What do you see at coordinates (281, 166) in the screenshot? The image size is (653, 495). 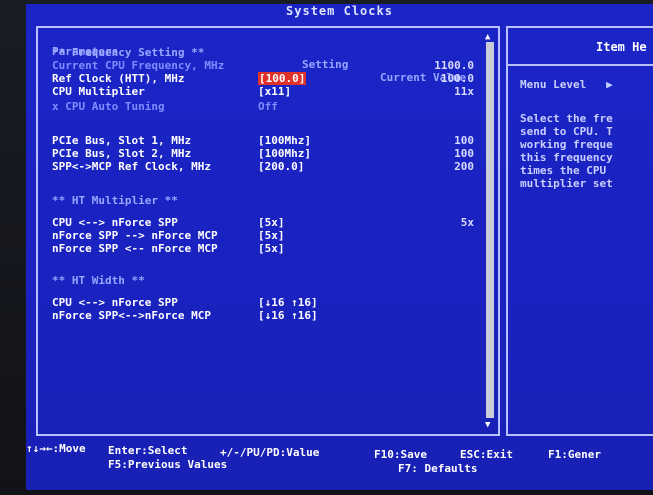 I see `setting-value: [200.0]` at bounding box center [281, 166].